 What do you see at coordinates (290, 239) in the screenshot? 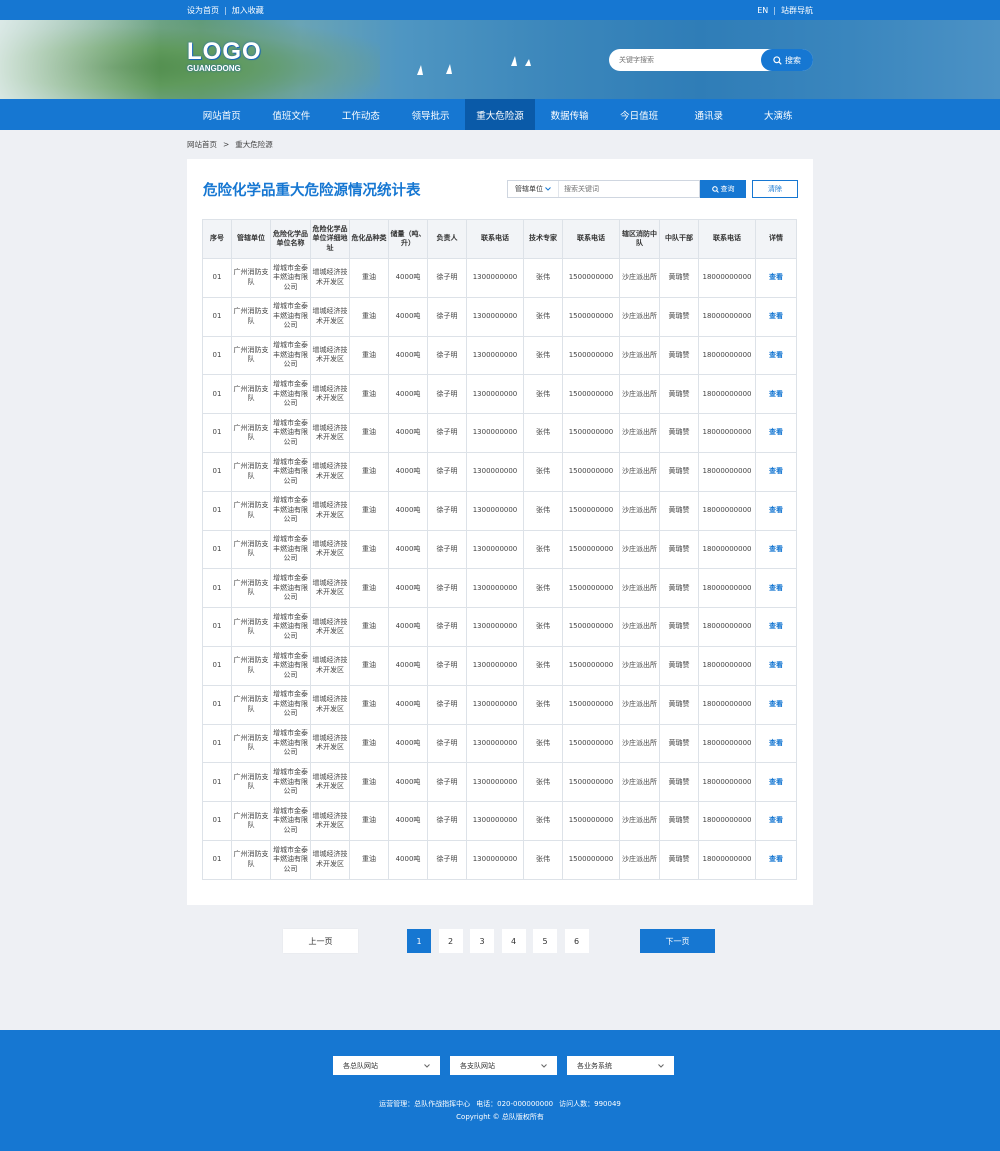
I see `column-header: 危险化学品单位名称` at bounding box center [290, 239].